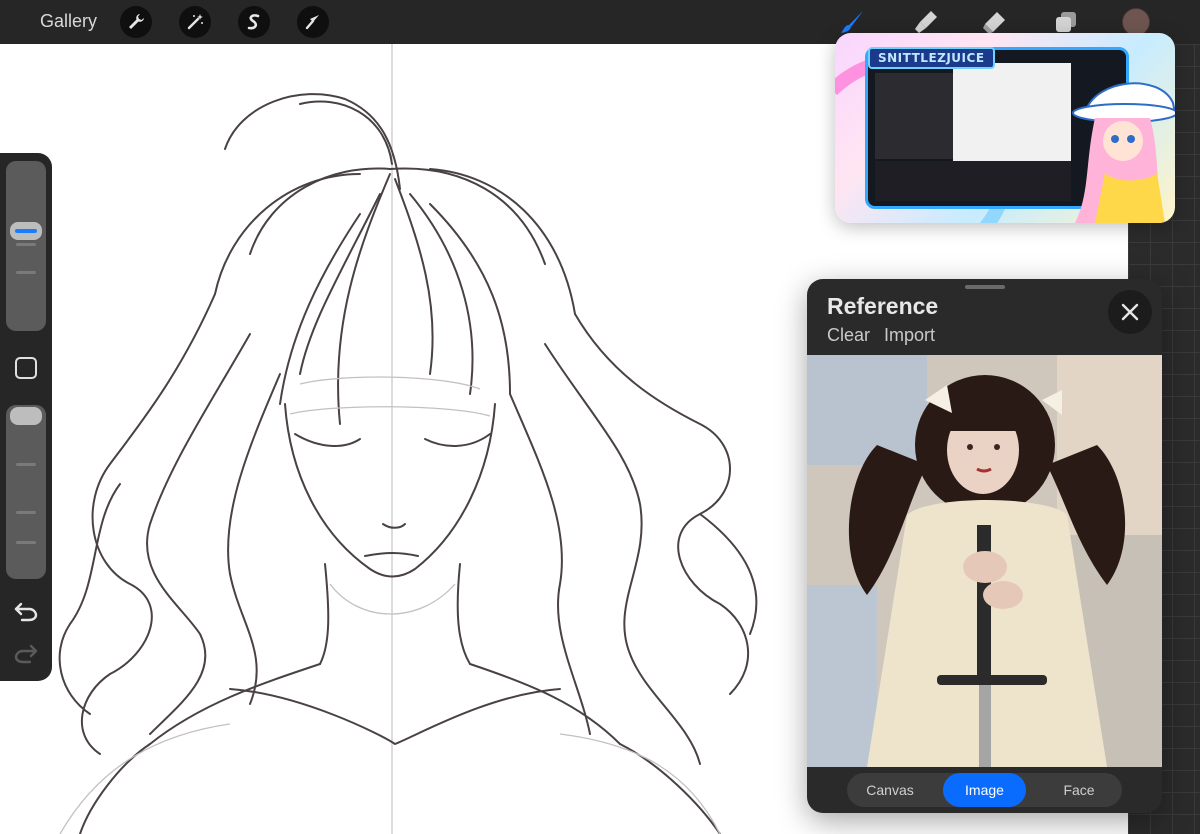  I want to click on undo-button, so click(26, 611).